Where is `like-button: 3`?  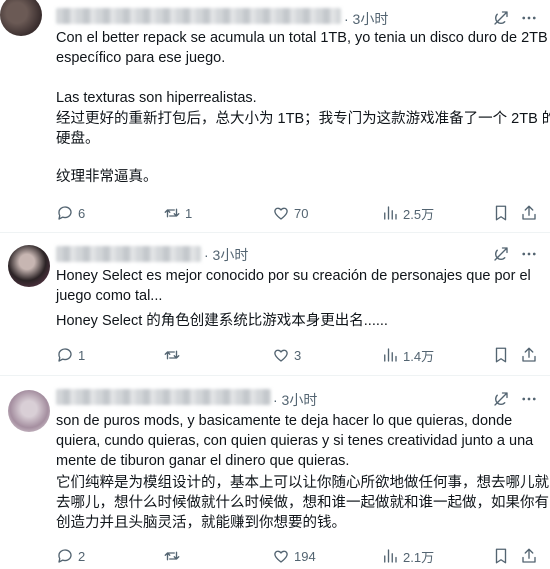 like-button: 3 is located at coordinates (286, 355).